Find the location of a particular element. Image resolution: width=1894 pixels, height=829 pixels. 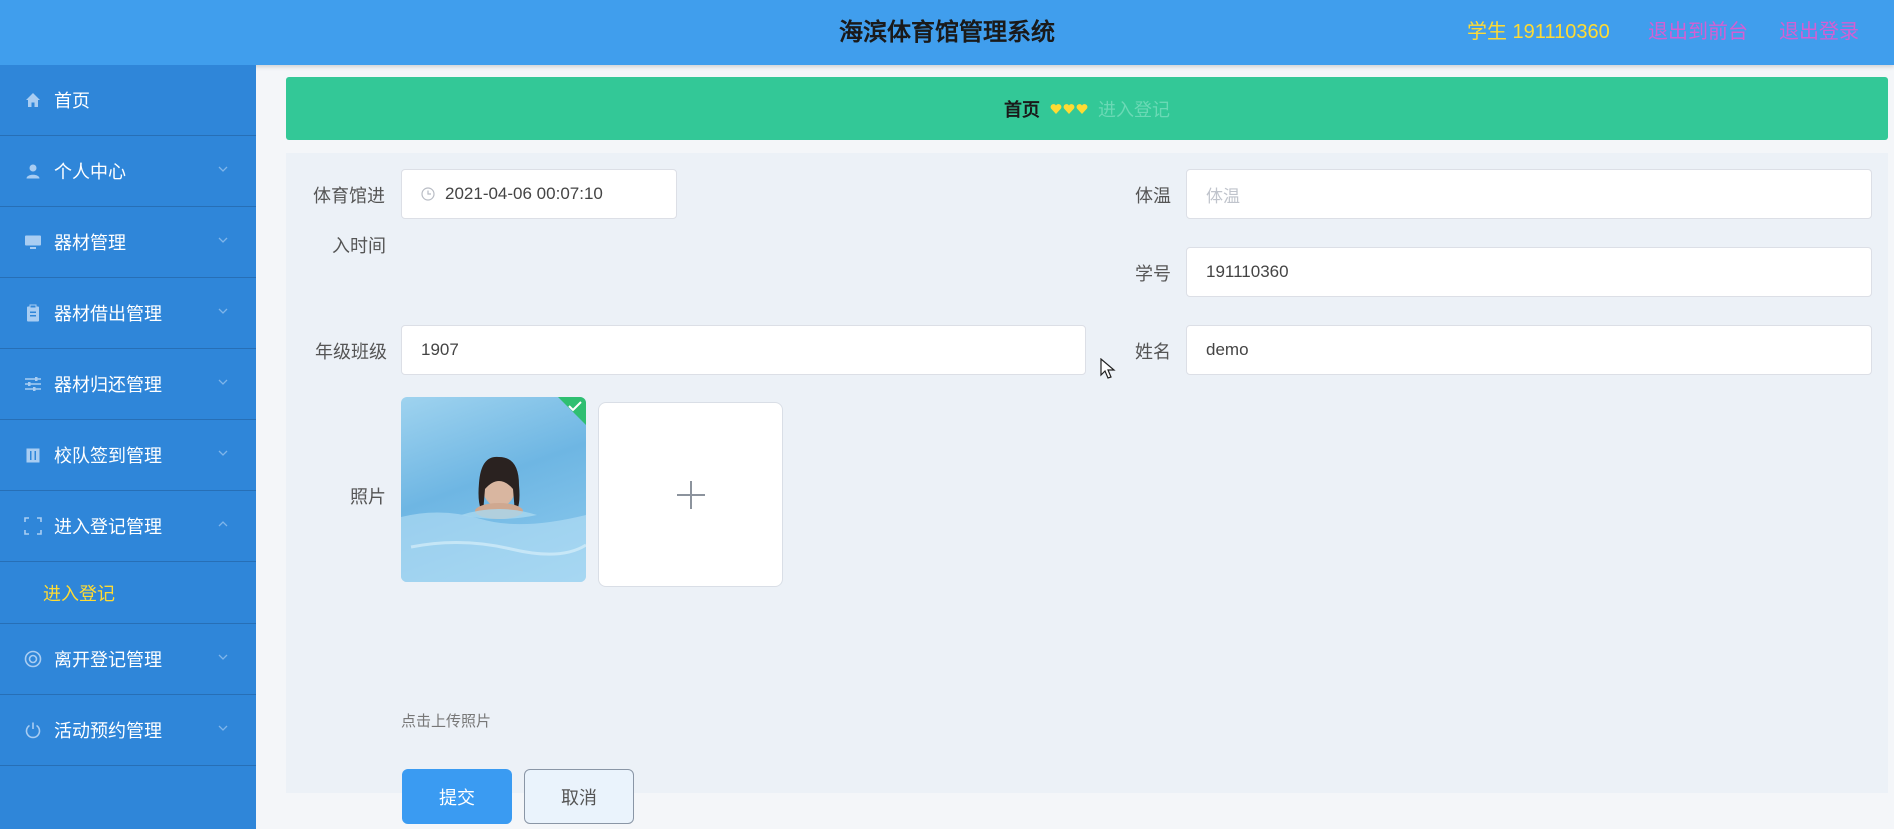

user-icon is located at coordinates (33, 171).